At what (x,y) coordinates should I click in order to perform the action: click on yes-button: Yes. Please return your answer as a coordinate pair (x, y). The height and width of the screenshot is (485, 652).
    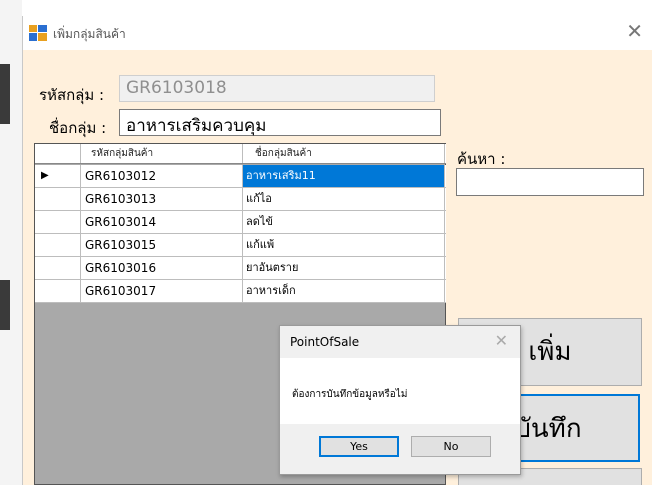
    Looking at the image, I should click on (359, 446).